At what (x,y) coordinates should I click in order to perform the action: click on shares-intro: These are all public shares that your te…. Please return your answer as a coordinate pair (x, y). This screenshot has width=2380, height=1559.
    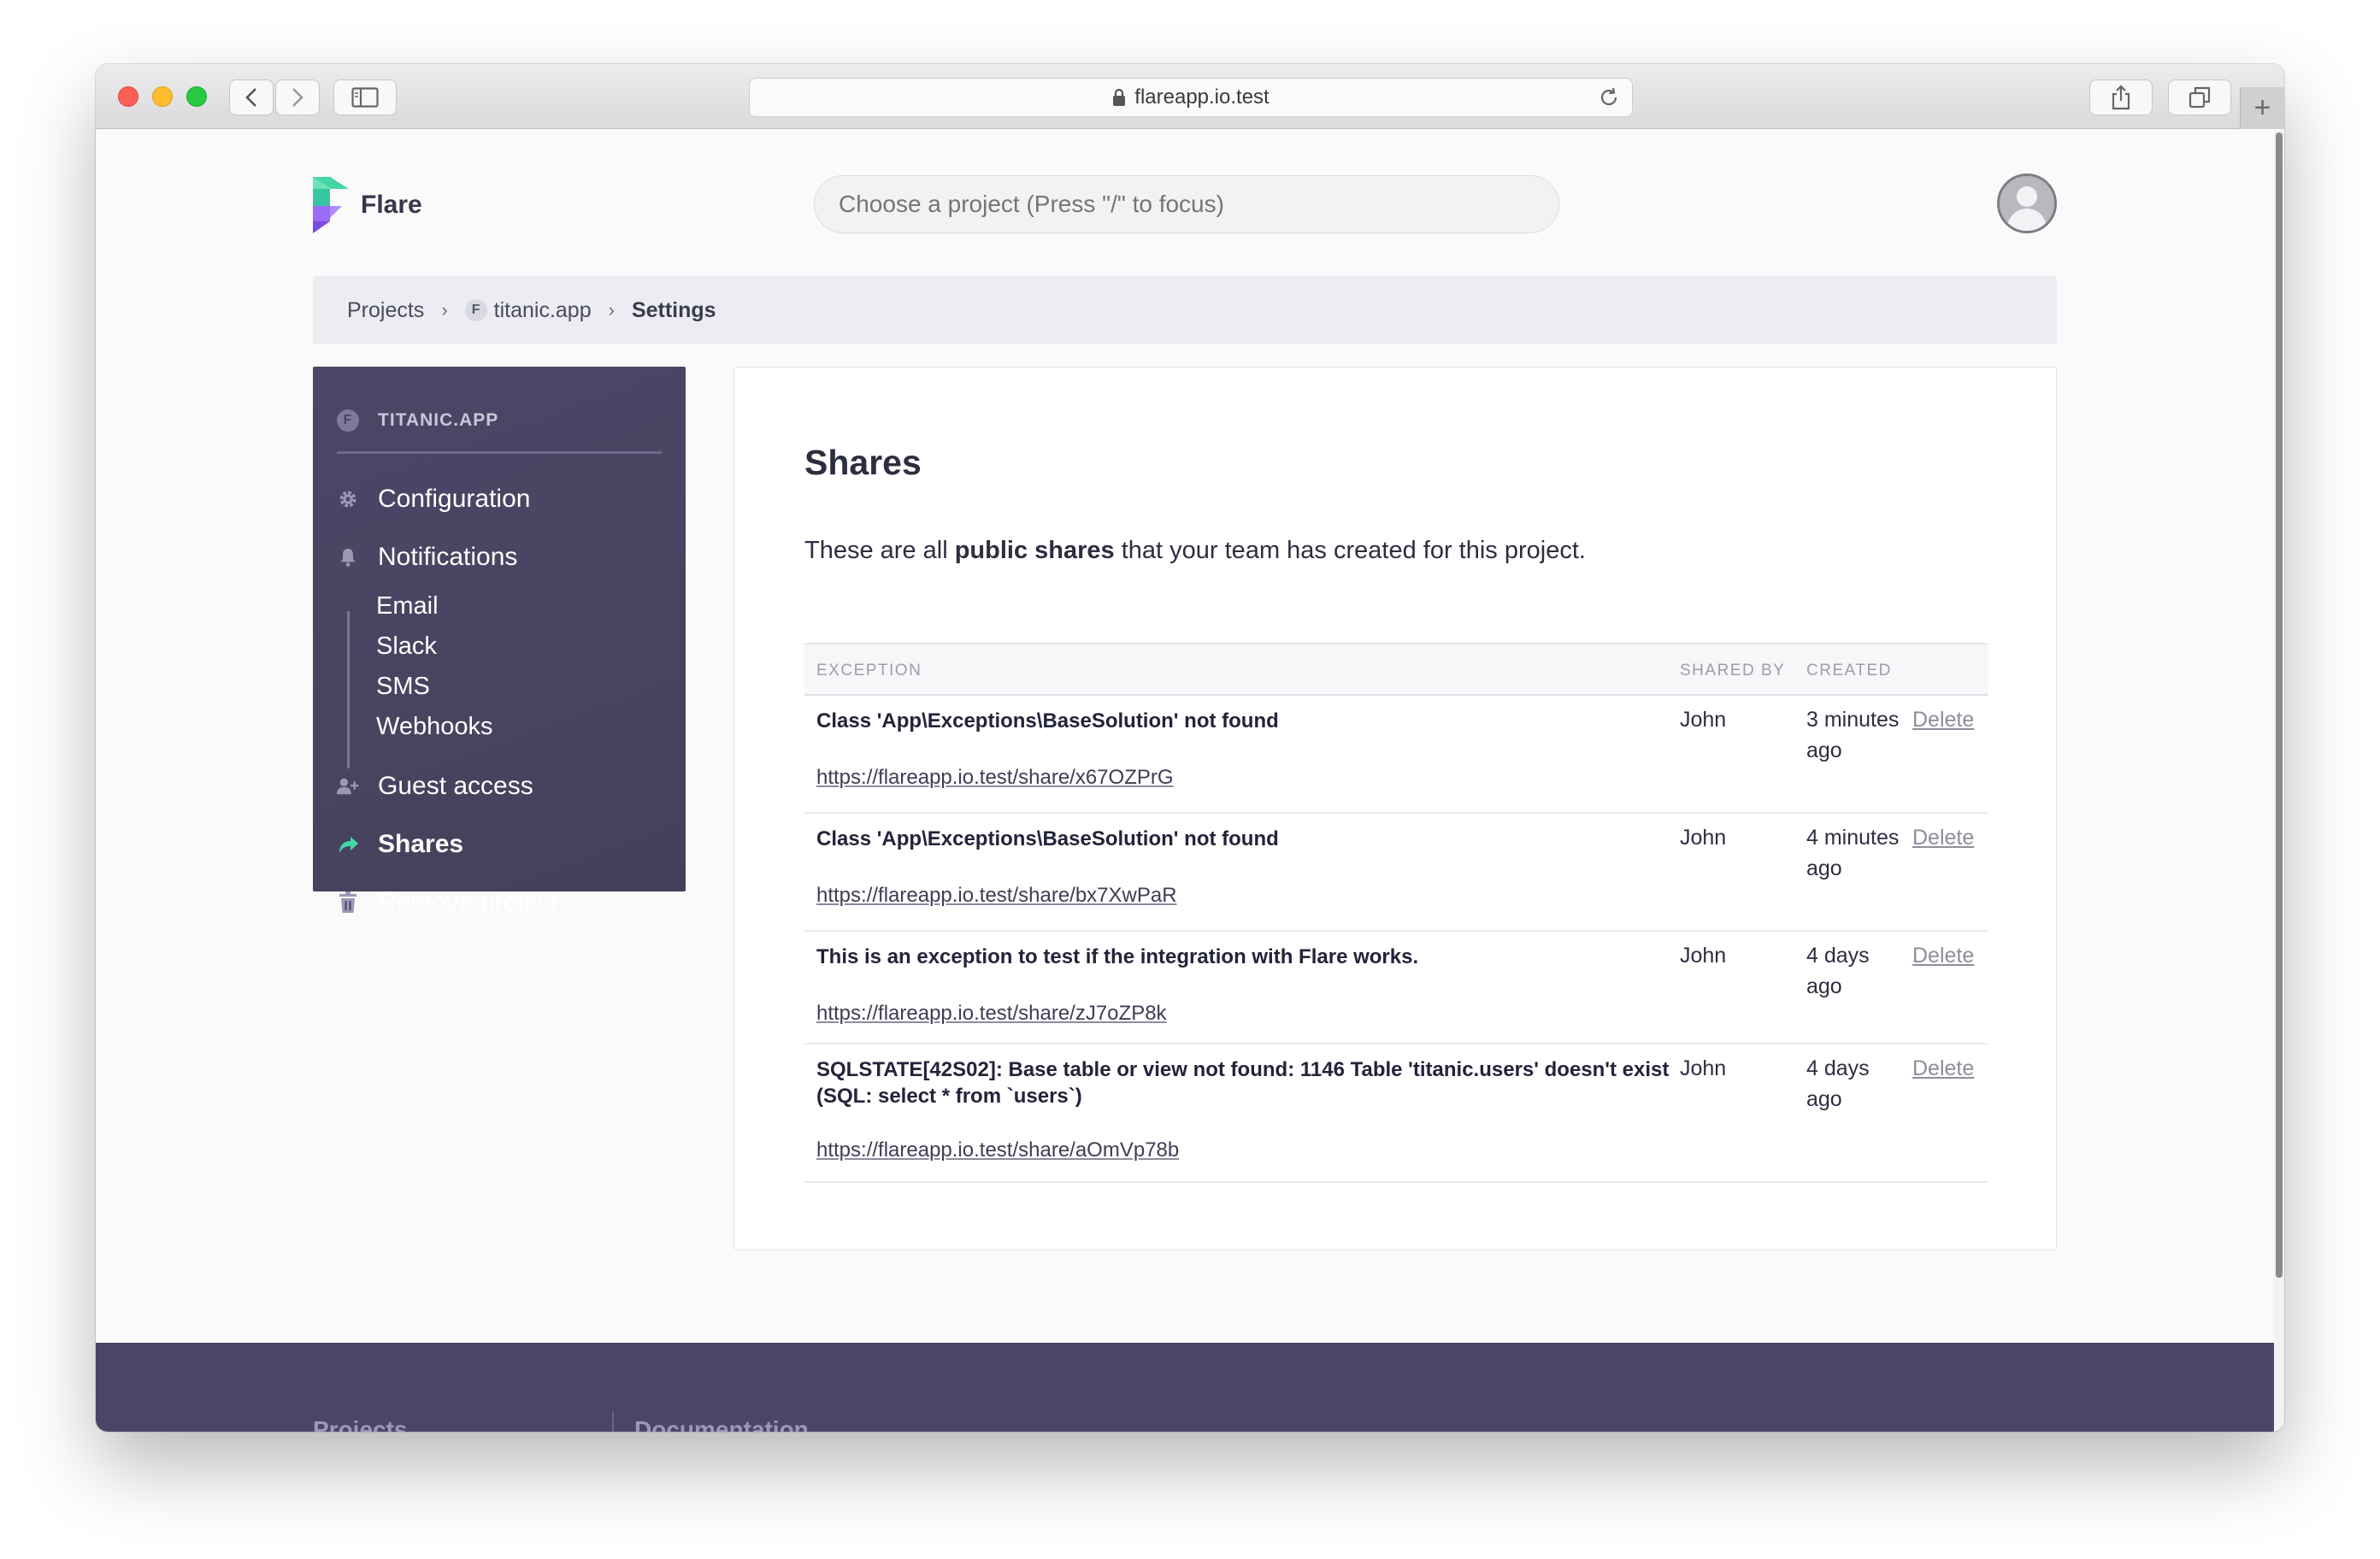
    Looking at the image, I should click on (1195, 550).